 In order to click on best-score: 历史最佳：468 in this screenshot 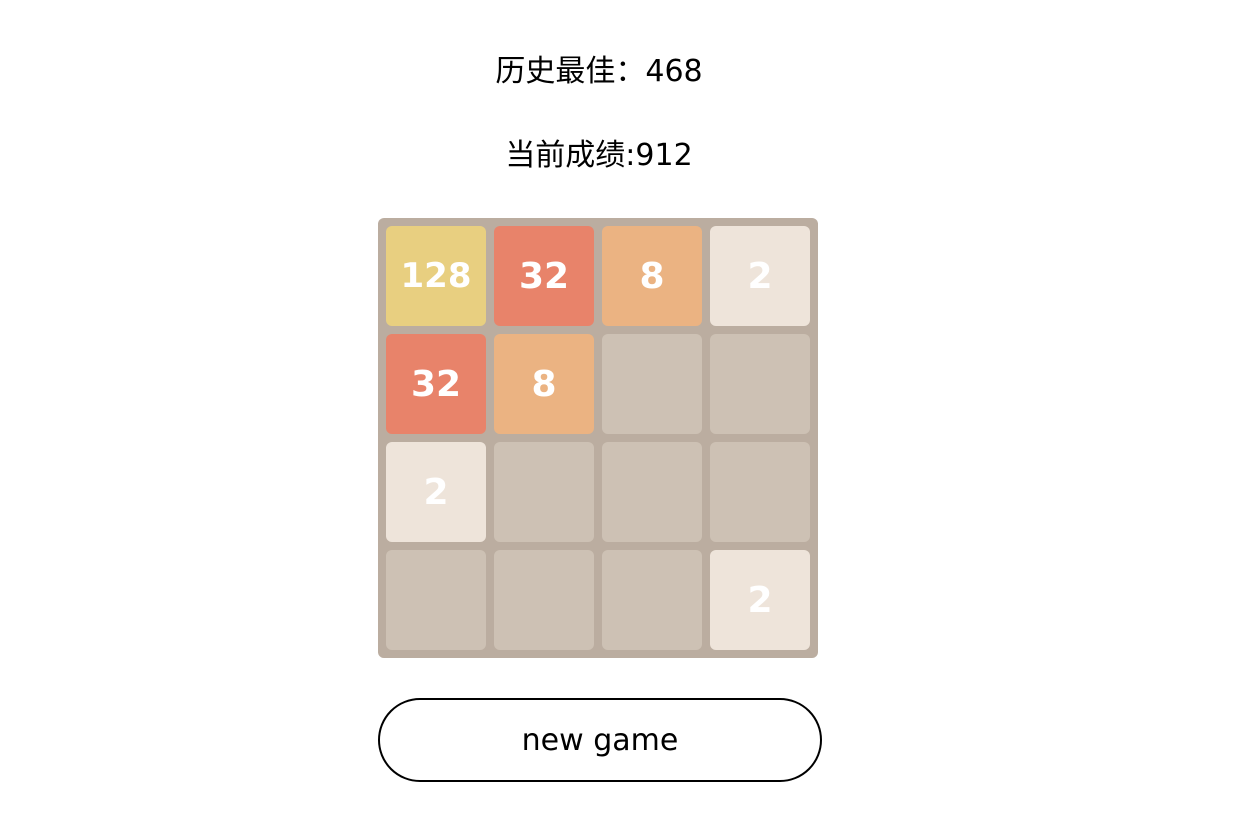, I will do `click(599, 72)`.